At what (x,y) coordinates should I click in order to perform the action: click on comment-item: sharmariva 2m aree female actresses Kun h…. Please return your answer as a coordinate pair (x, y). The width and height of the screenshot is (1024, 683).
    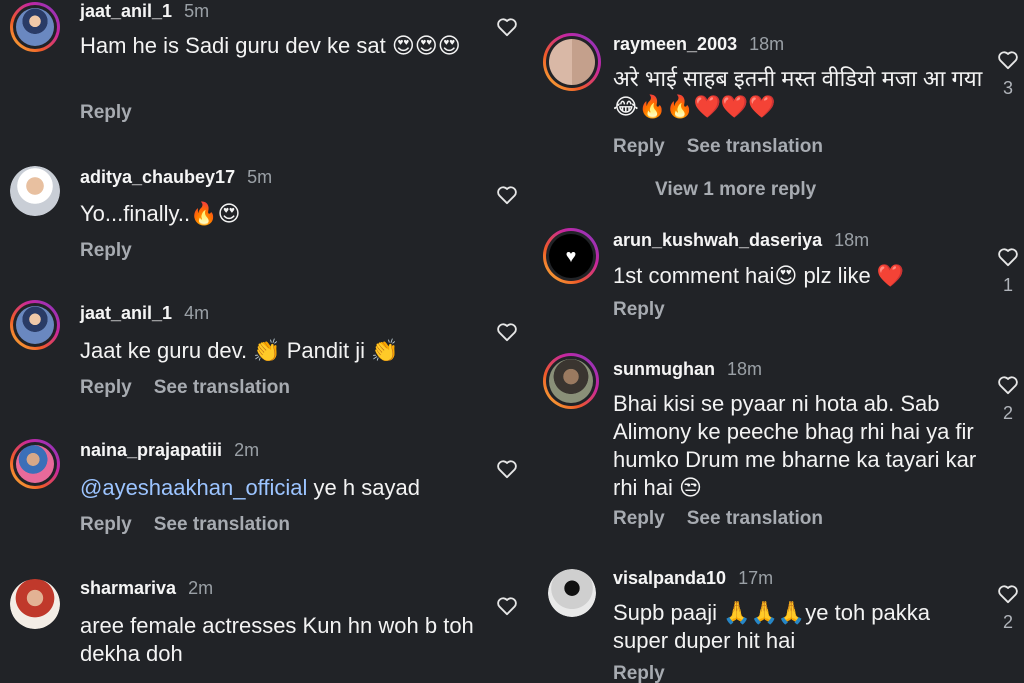
    Looking at the image, I should click on (264, 627).